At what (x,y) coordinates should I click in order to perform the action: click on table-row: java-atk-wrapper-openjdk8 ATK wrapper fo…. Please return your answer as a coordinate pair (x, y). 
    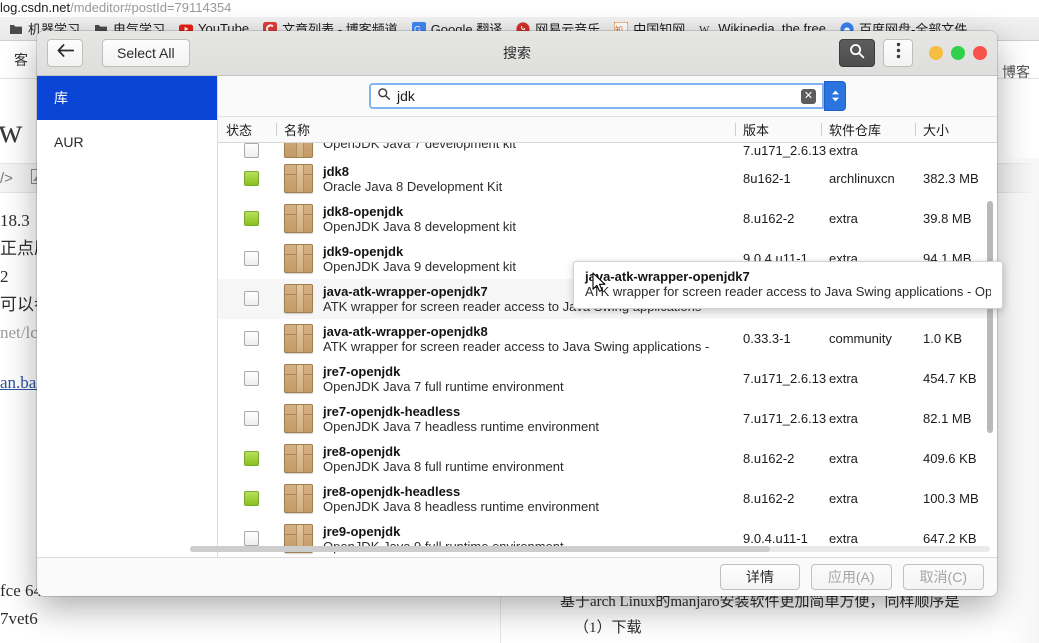
    Looking at the image, I should click on (607, 339).